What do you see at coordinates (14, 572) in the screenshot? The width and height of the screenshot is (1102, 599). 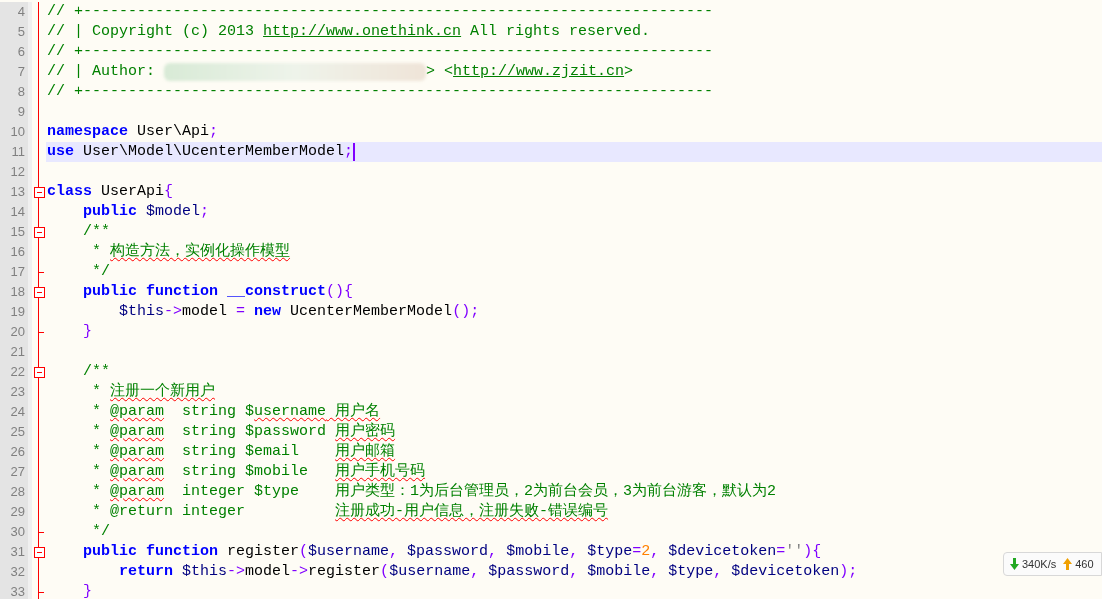 I see `line-number: 32` at bounding box center [14, 572].